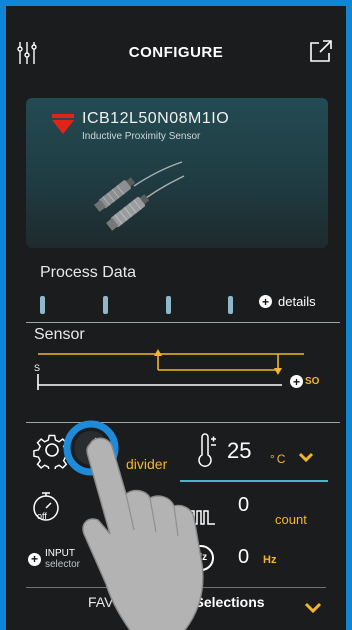 The height and width of the screenshot is (630, 352). I want to click on external-link-icon, so click(321, 51).